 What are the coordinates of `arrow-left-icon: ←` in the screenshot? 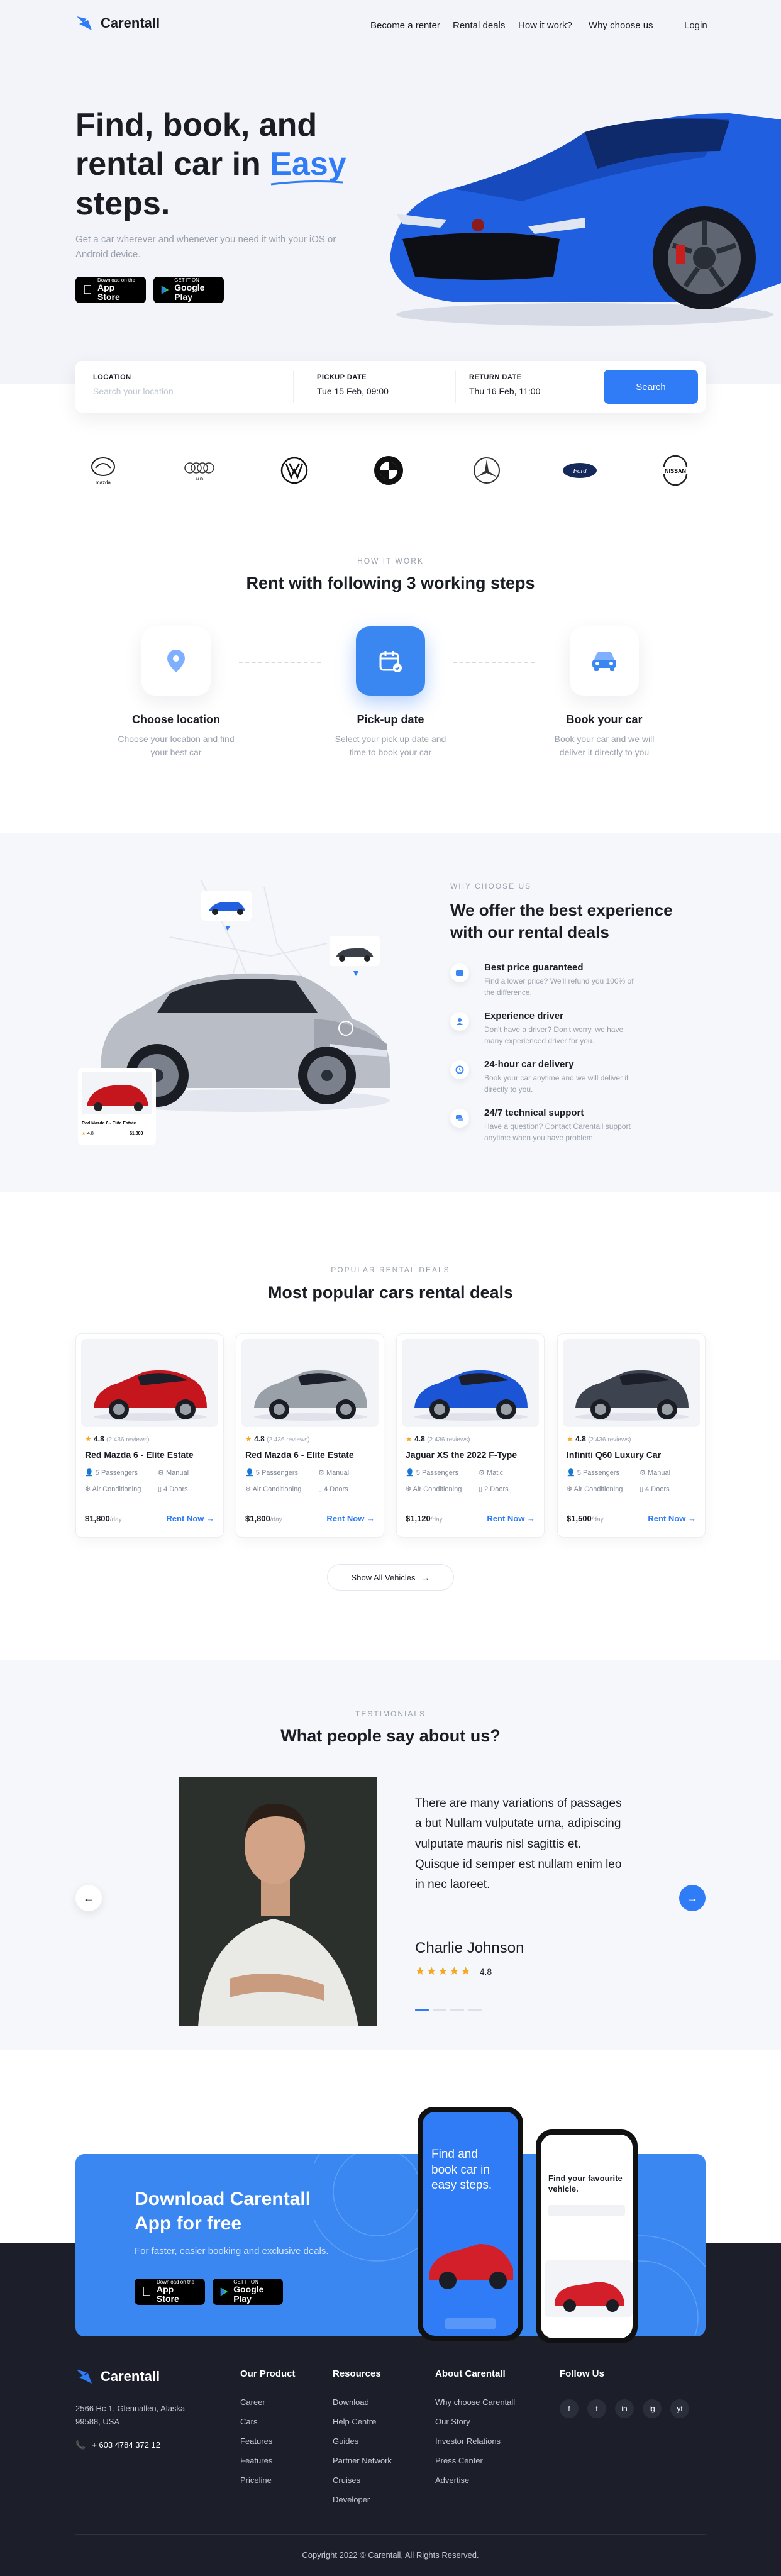 It's located at (88, 1897).